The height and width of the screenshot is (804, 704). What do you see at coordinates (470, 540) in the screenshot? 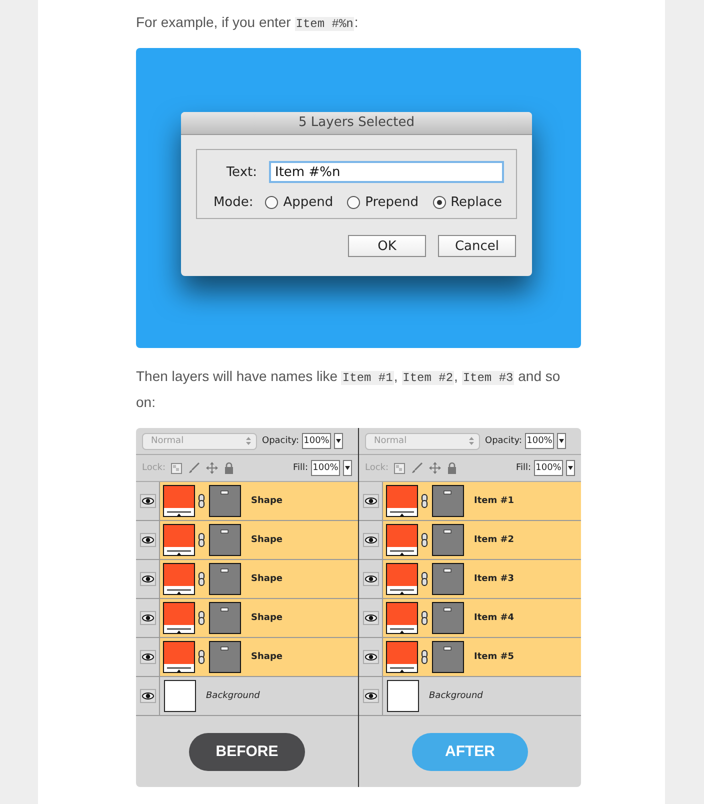
I see `layer-row: Item #2` at bounding box center [470, 540].